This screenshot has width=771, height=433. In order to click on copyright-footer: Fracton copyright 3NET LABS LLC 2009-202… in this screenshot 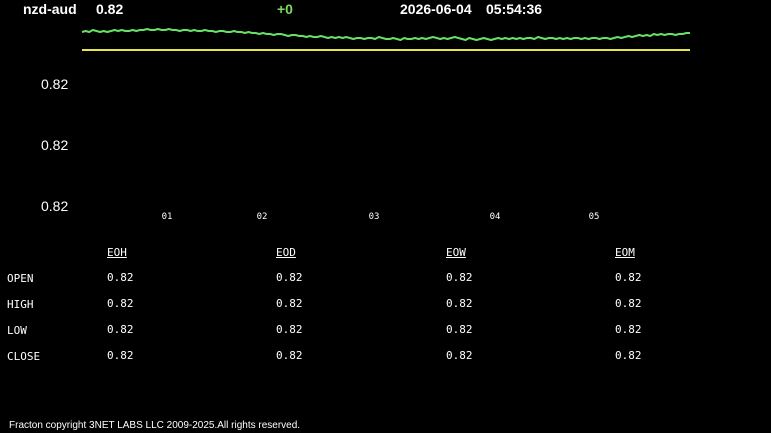, I will do `click(155, 425)`.